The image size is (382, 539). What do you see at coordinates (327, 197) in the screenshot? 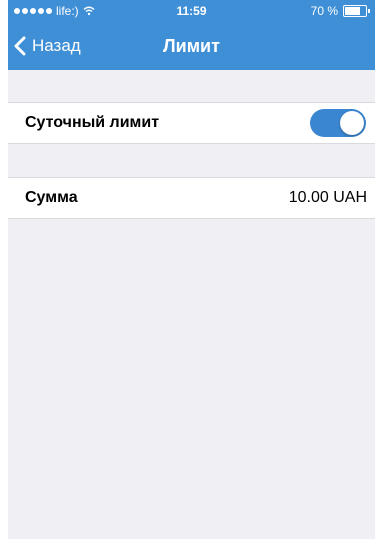
I see `amount-value: 10.00 UAH` at bounding box center [327, 197].